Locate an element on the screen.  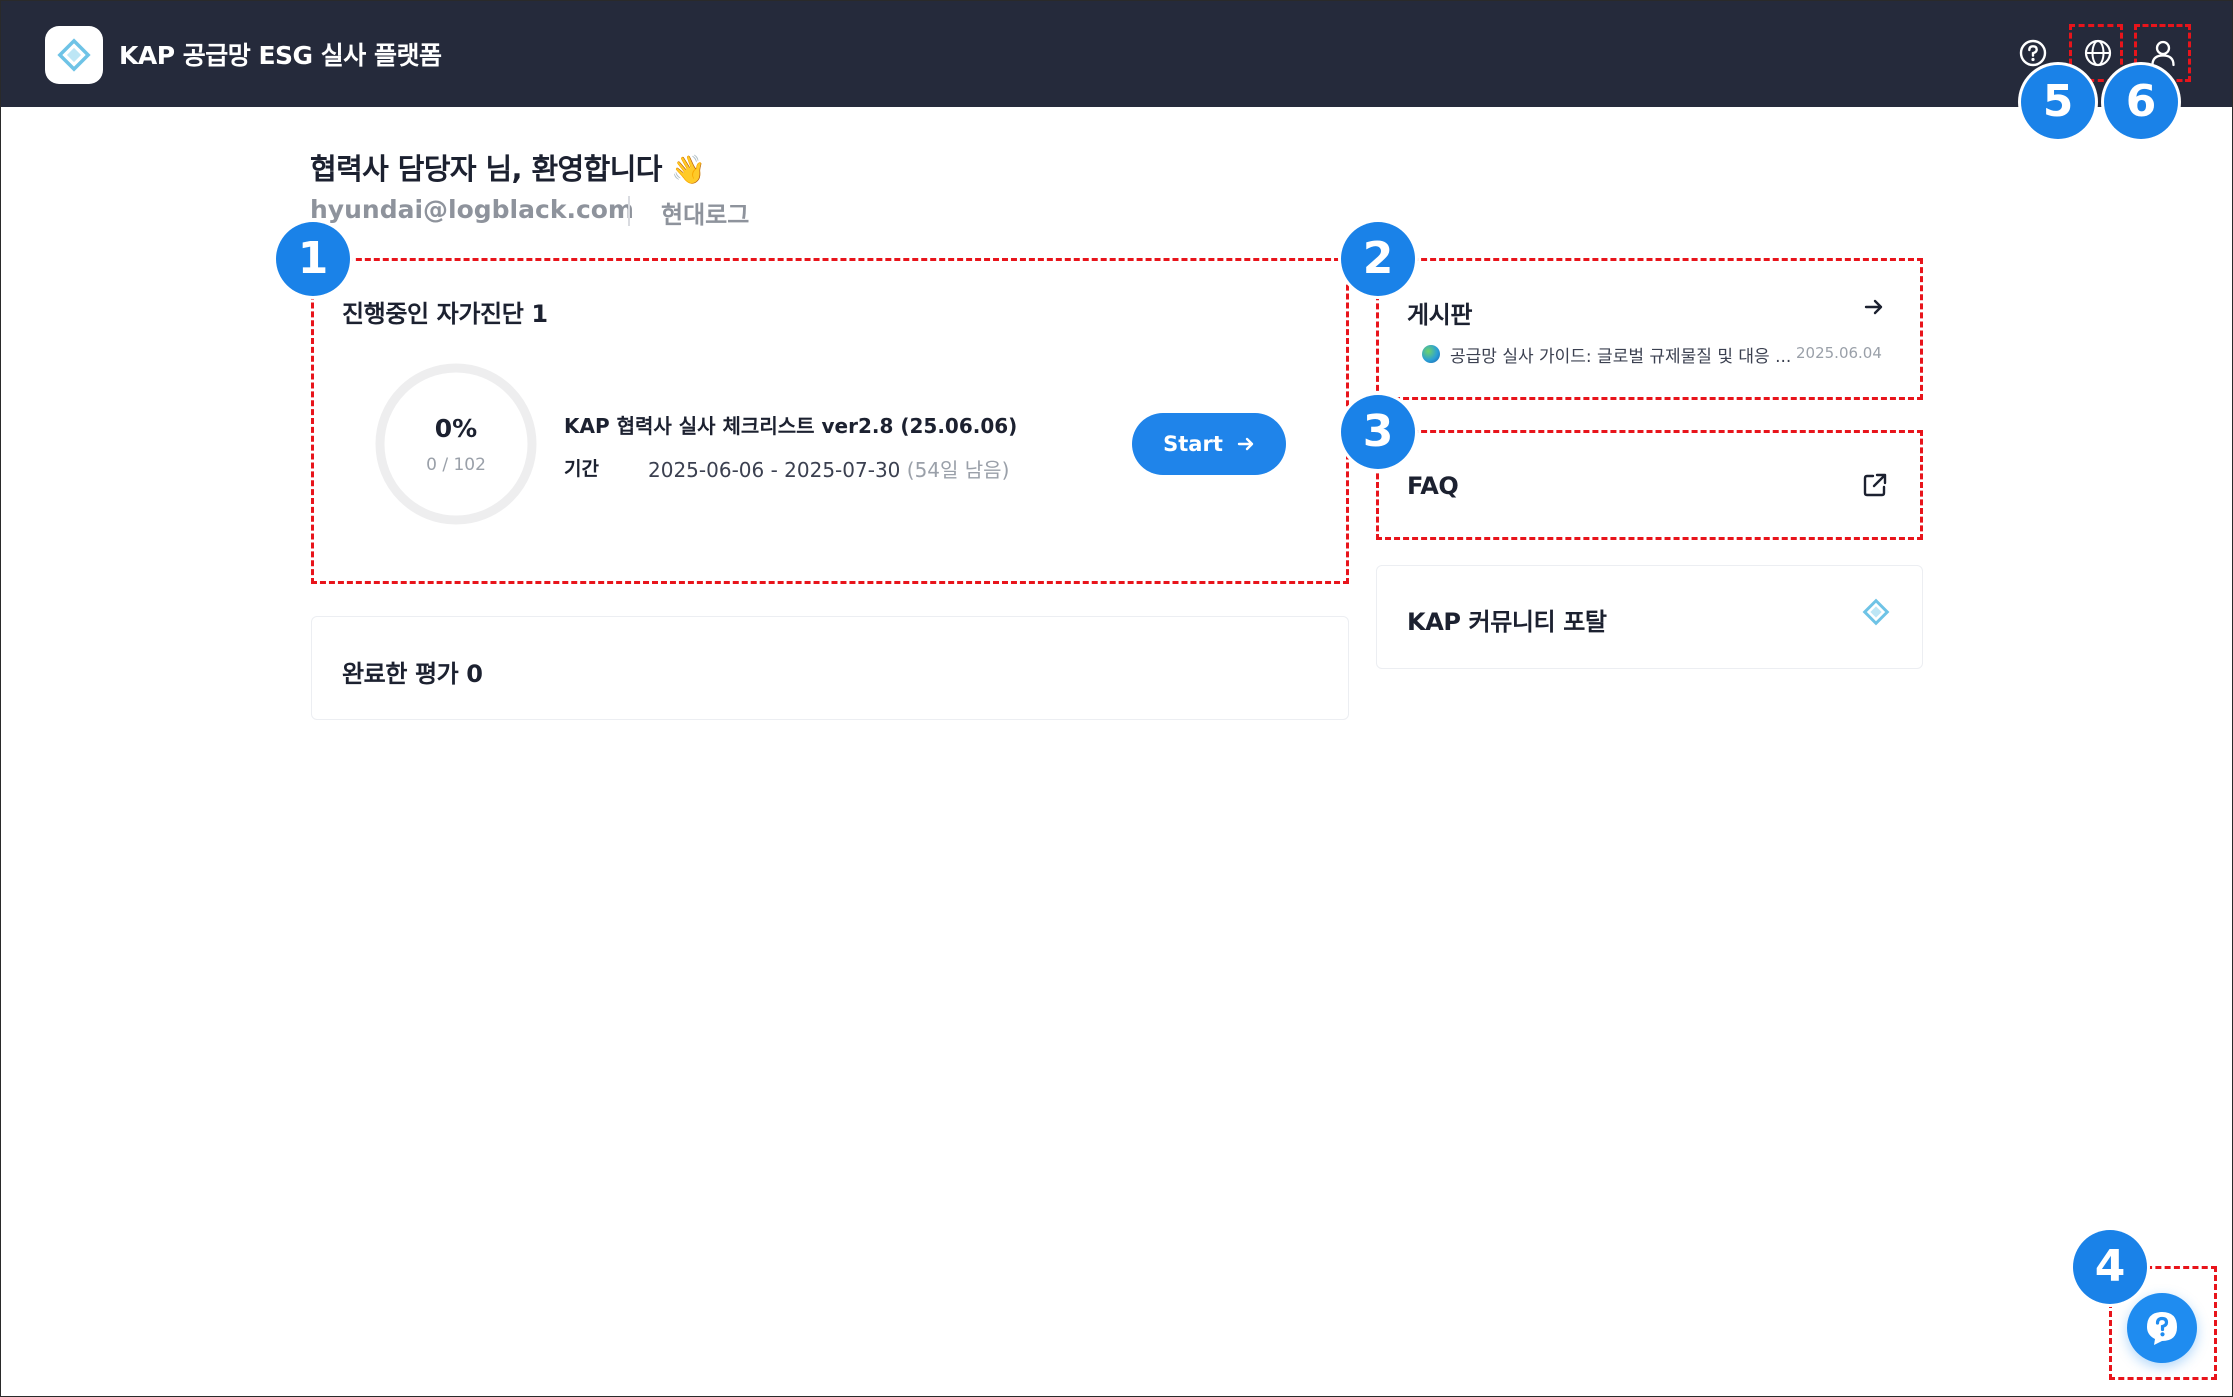
floating-help-chat-button is located at coordinates (2162, 1328).